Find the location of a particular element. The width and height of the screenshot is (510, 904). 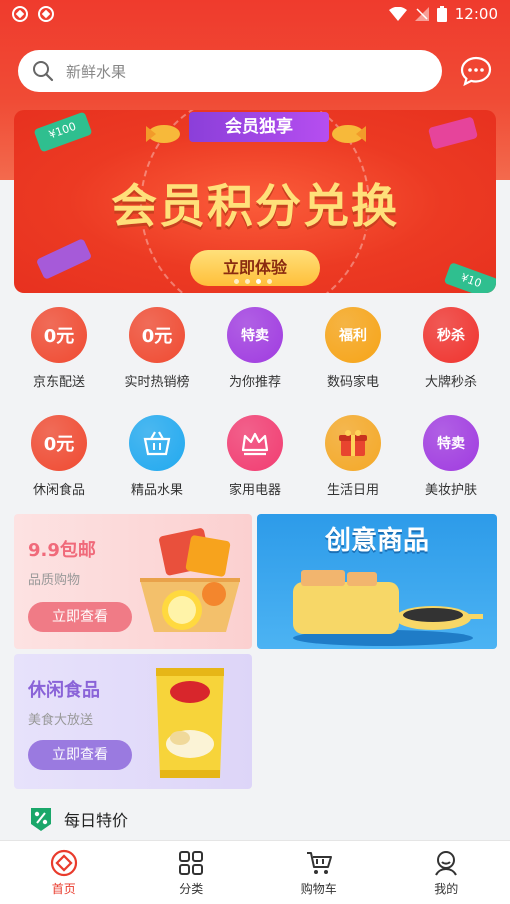

search-icon is located at coordinates (43, 71).